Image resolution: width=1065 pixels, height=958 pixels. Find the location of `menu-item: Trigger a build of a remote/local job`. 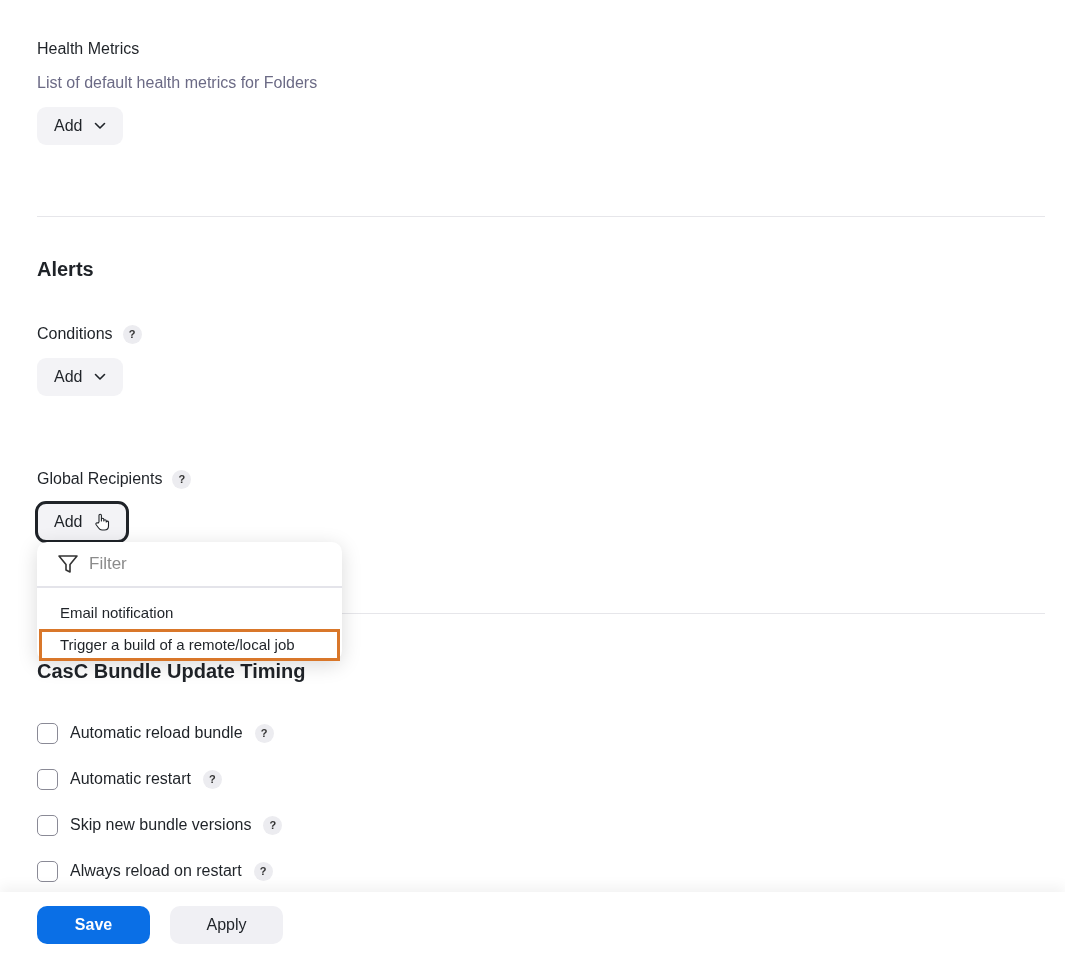

menu-item: Trigger a build of a remote/local job is located at coordinates (189, 645).